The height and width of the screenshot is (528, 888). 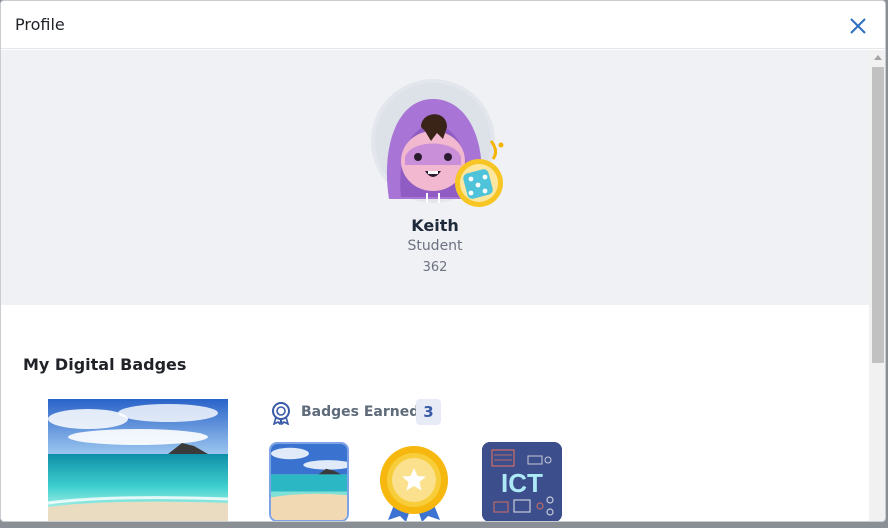 What do you see at coordinates (435, 225) in the screenshot?
I see `user-name: Keith` at bounding box center [435, 225].